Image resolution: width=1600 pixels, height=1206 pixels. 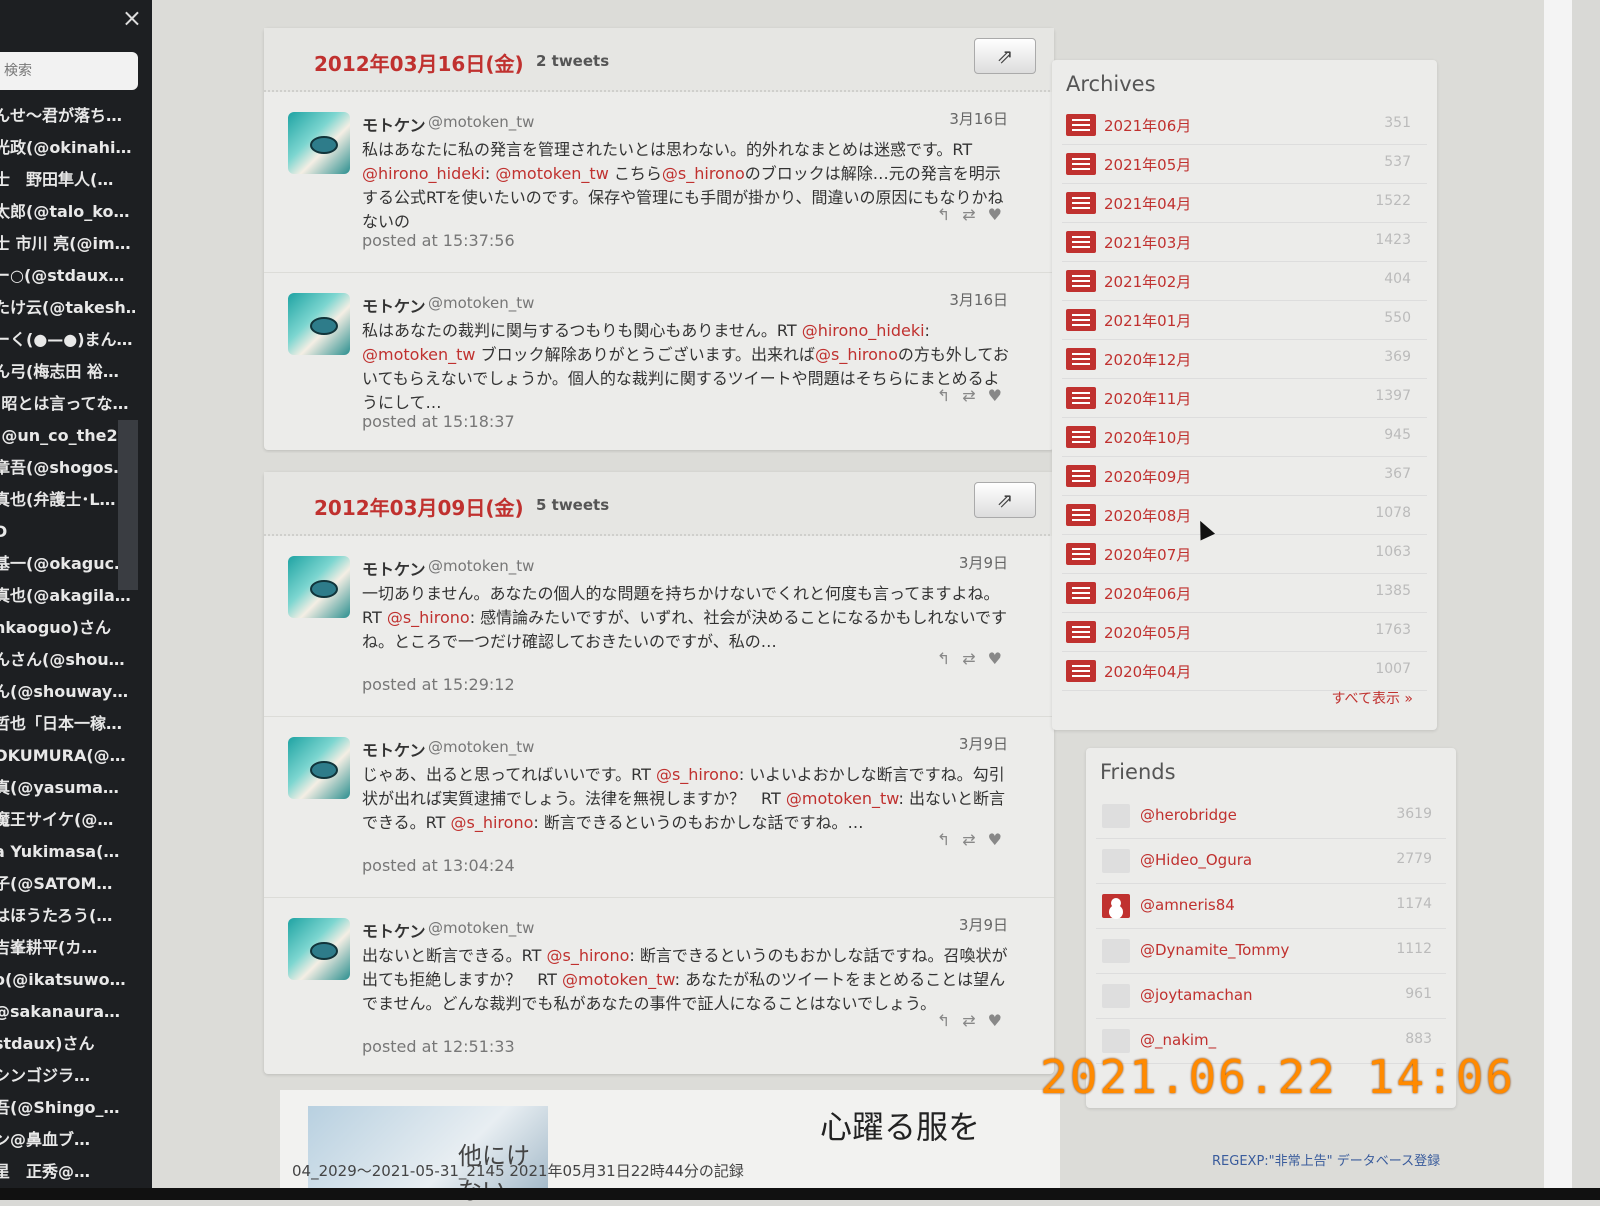 What do you see at coordinates (1244, 515) in the screenshot?
I see `archive-item: 2020年08月 1078` at bounding box center [1244, 515].